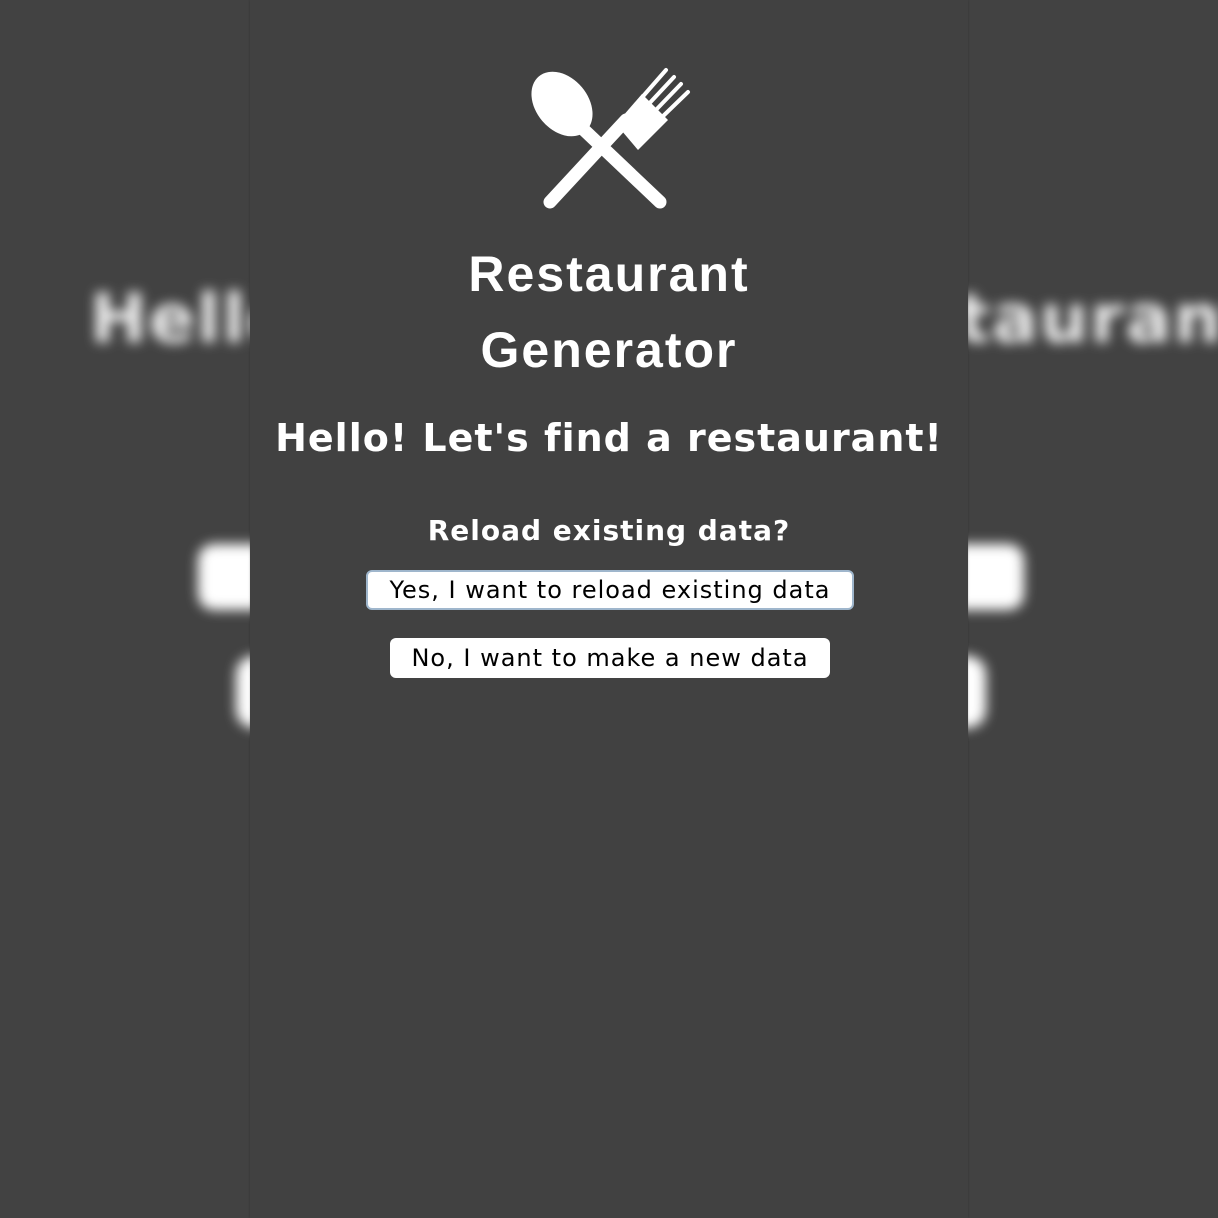  Describe the element at coordinates (609, 350) in the screenshot. I see `app-title-line2: Generator` at that location.